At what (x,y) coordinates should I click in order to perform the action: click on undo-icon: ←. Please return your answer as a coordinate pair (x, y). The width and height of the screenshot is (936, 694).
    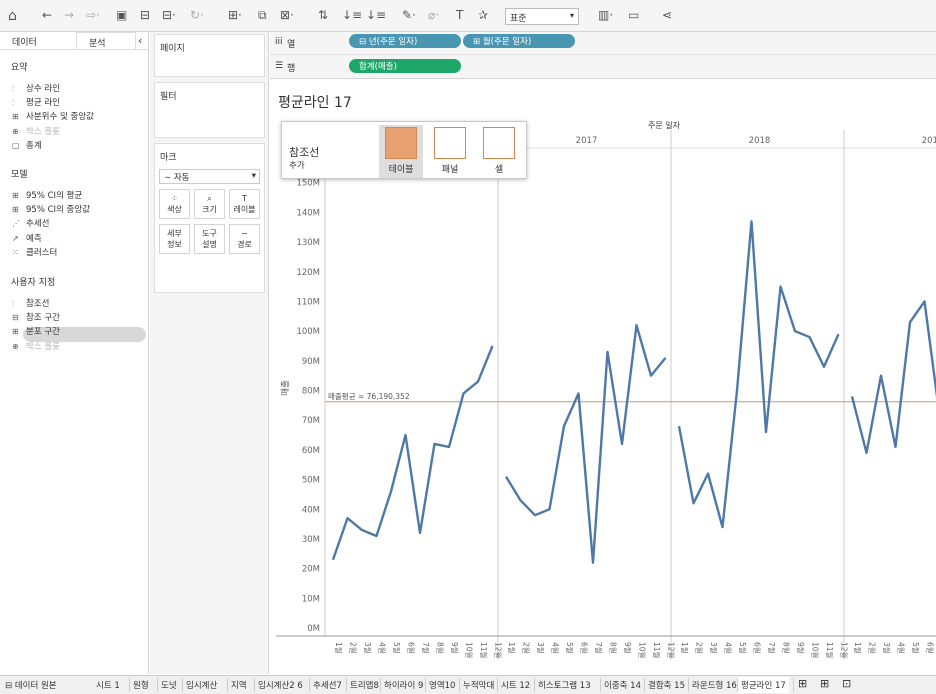
    Looking at the image, I should click on (47, 15).